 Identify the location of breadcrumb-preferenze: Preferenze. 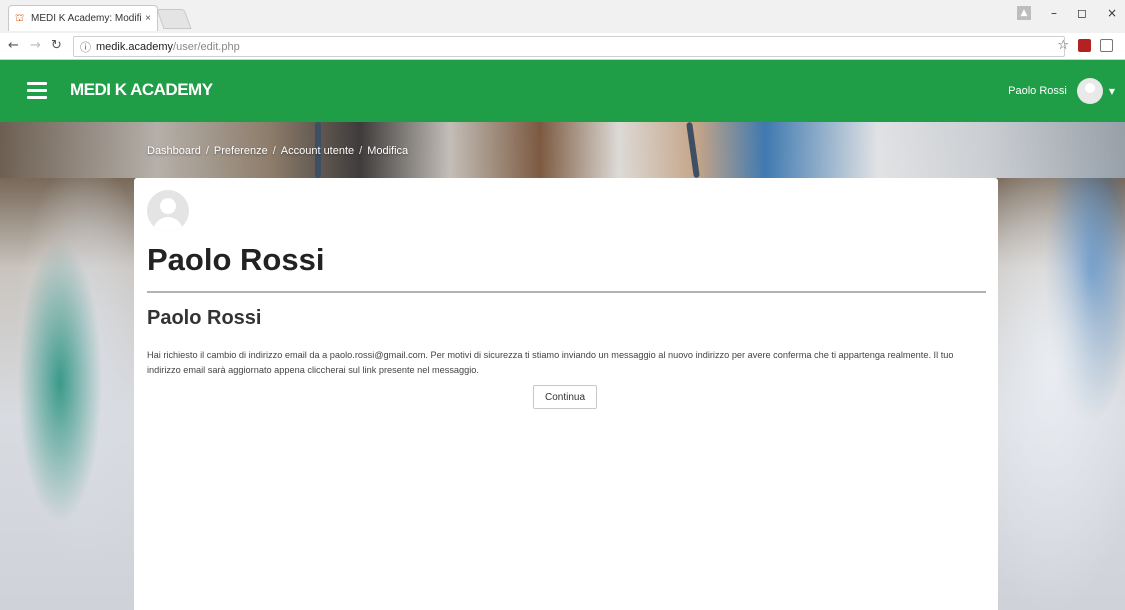
(241, 151).